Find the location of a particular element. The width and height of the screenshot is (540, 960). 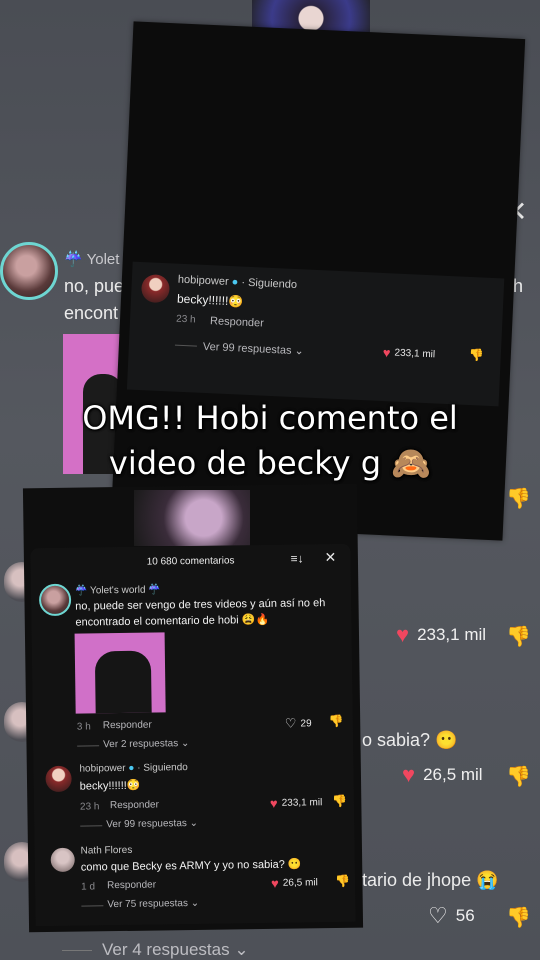

emoji: 😭 is located at coordinates (487, 880).